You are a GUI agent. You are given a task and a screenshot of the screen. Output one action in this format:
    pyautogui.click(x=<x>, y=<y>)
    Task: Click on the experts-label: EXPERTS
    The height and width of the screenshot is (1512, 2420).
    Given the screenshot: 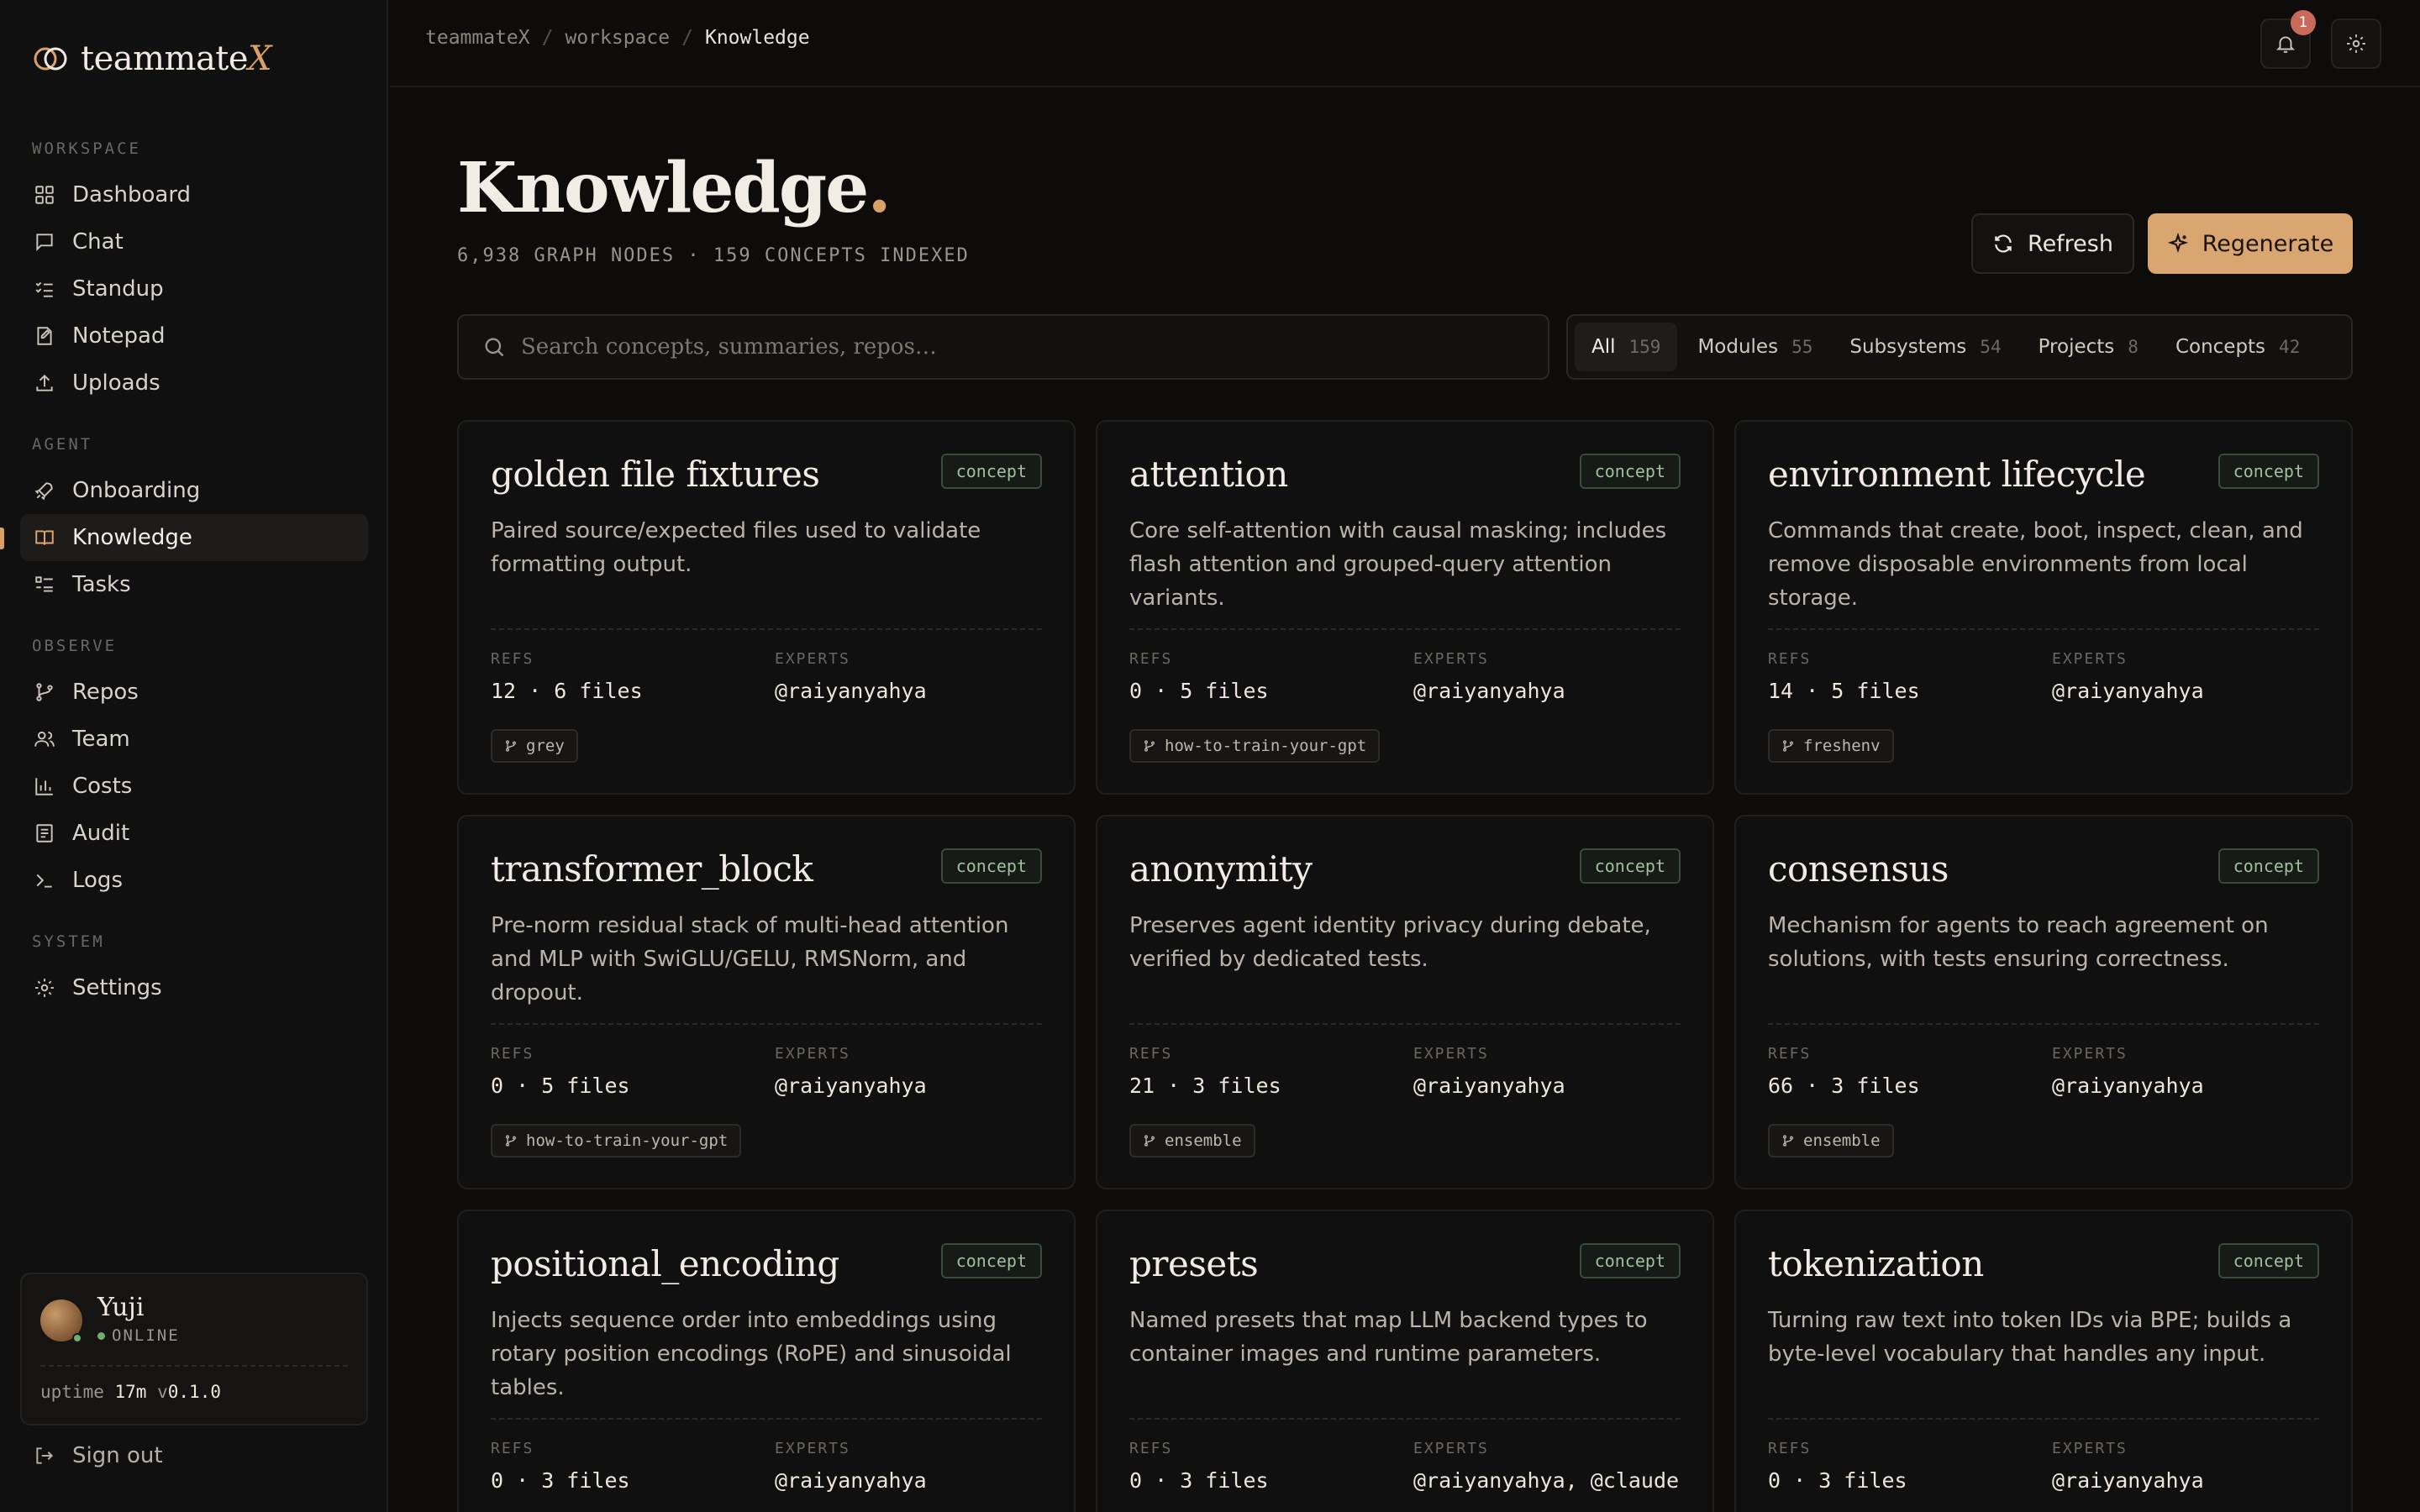 What is the action you would take?
    pyautogui.click(x=1451, y=659)
    